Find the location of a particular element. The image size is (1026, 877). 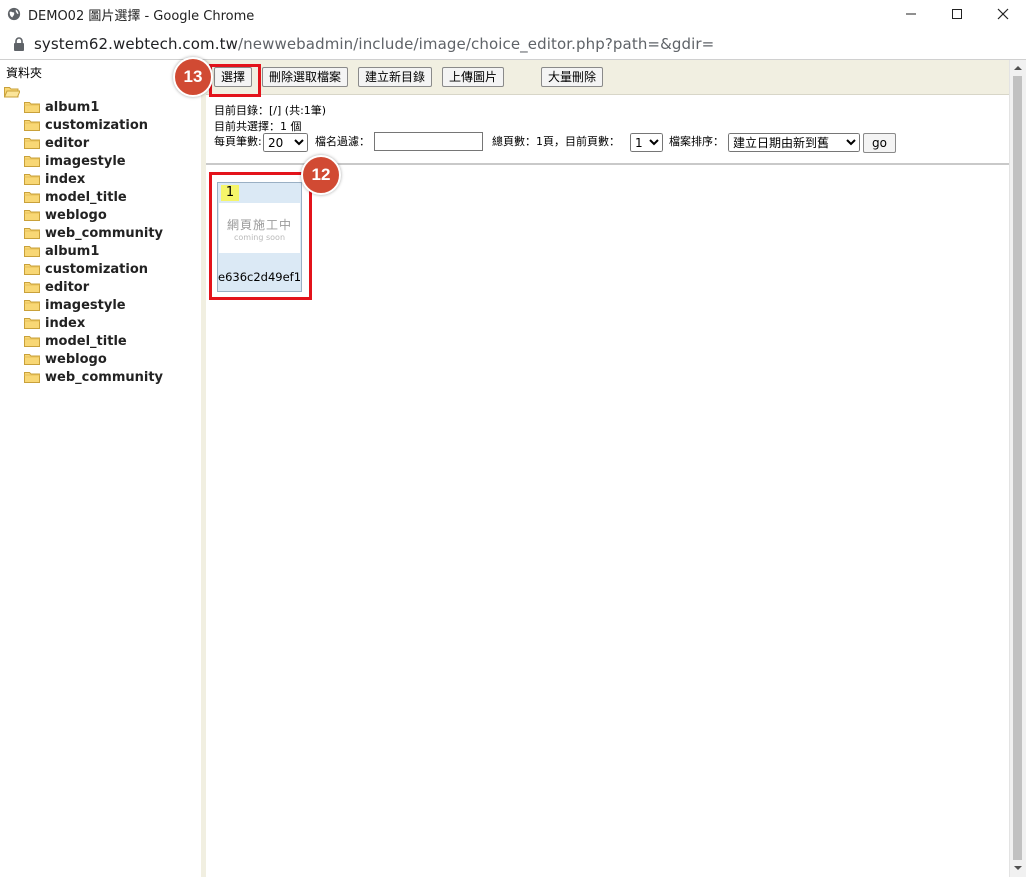

upload-image-button: 上傳圖片 is located at coordinates (473, 77).